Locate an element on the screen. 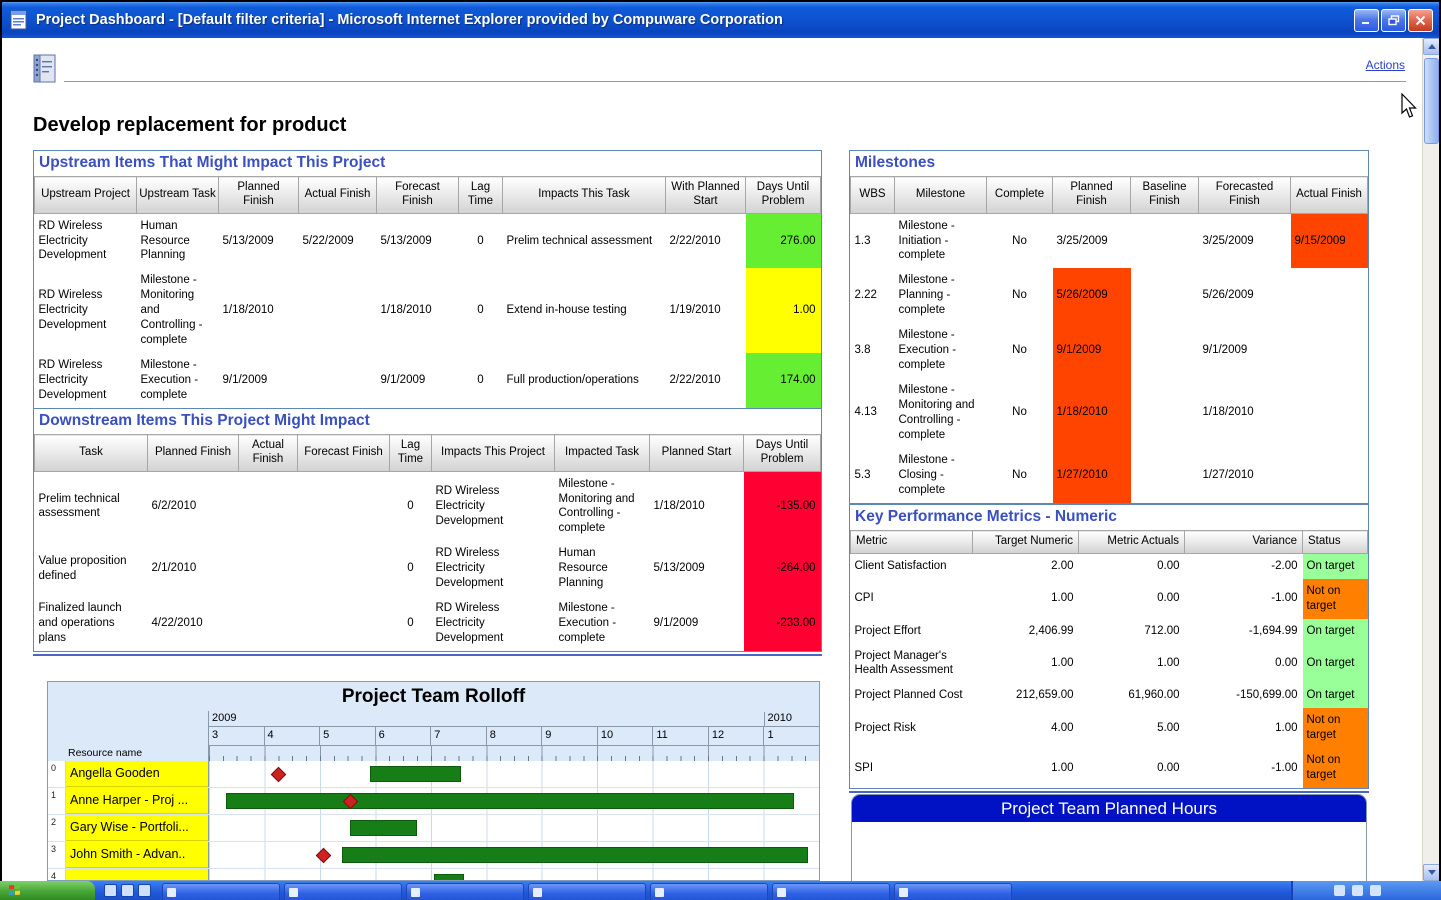 The height and width of the screenshot is (900, 1441). cell-target: 2,406.99 is located at coordinates (1051, 630).